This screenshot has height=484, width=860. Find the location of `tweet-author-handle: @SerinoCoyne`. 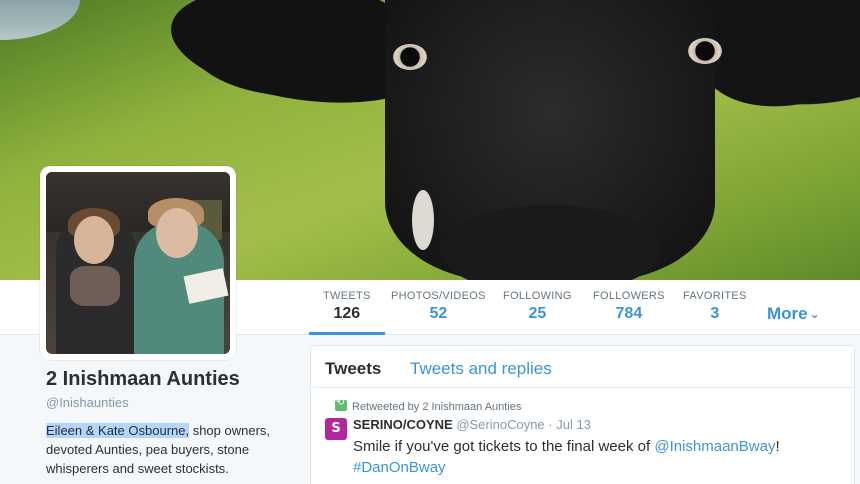

tweet-author-handle: @SerinoCoyne is located at coordinates (500, 424).